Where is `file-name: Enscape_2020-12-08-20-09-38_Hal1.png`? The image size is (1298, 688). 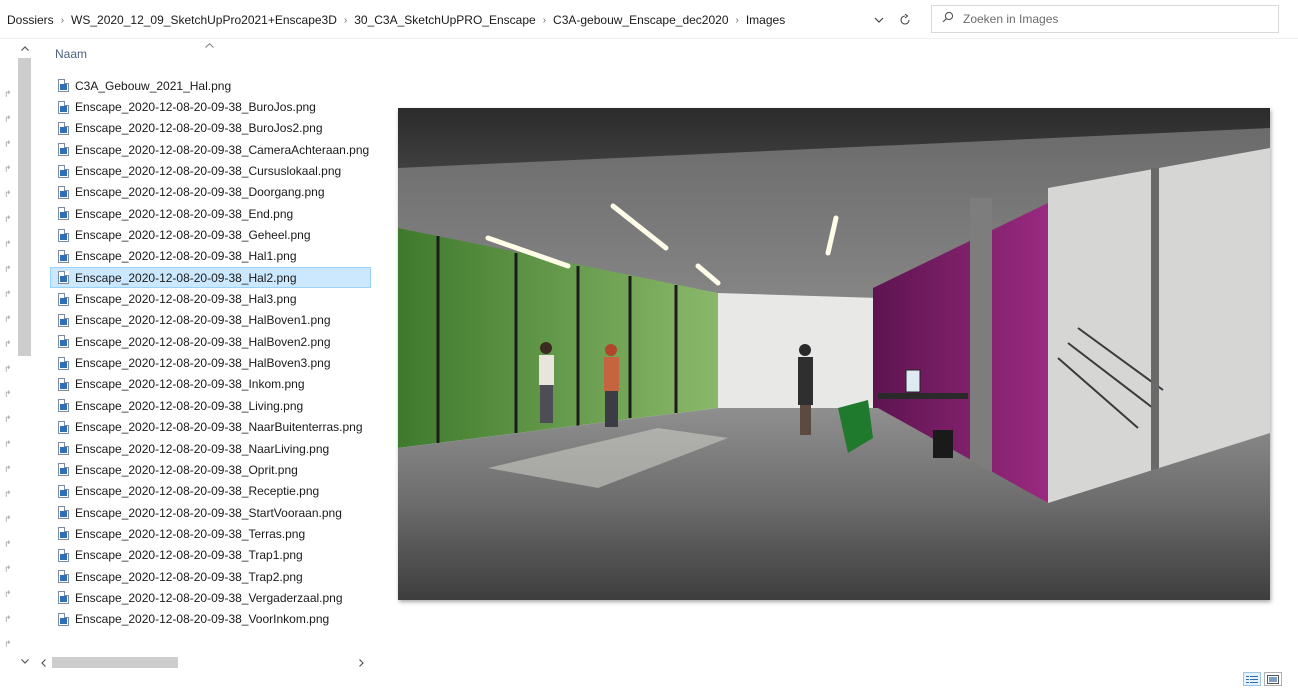 file-name: Enscape_2020-12-08-20-09-38_Hal1.png is located at coordinates (186, 256).